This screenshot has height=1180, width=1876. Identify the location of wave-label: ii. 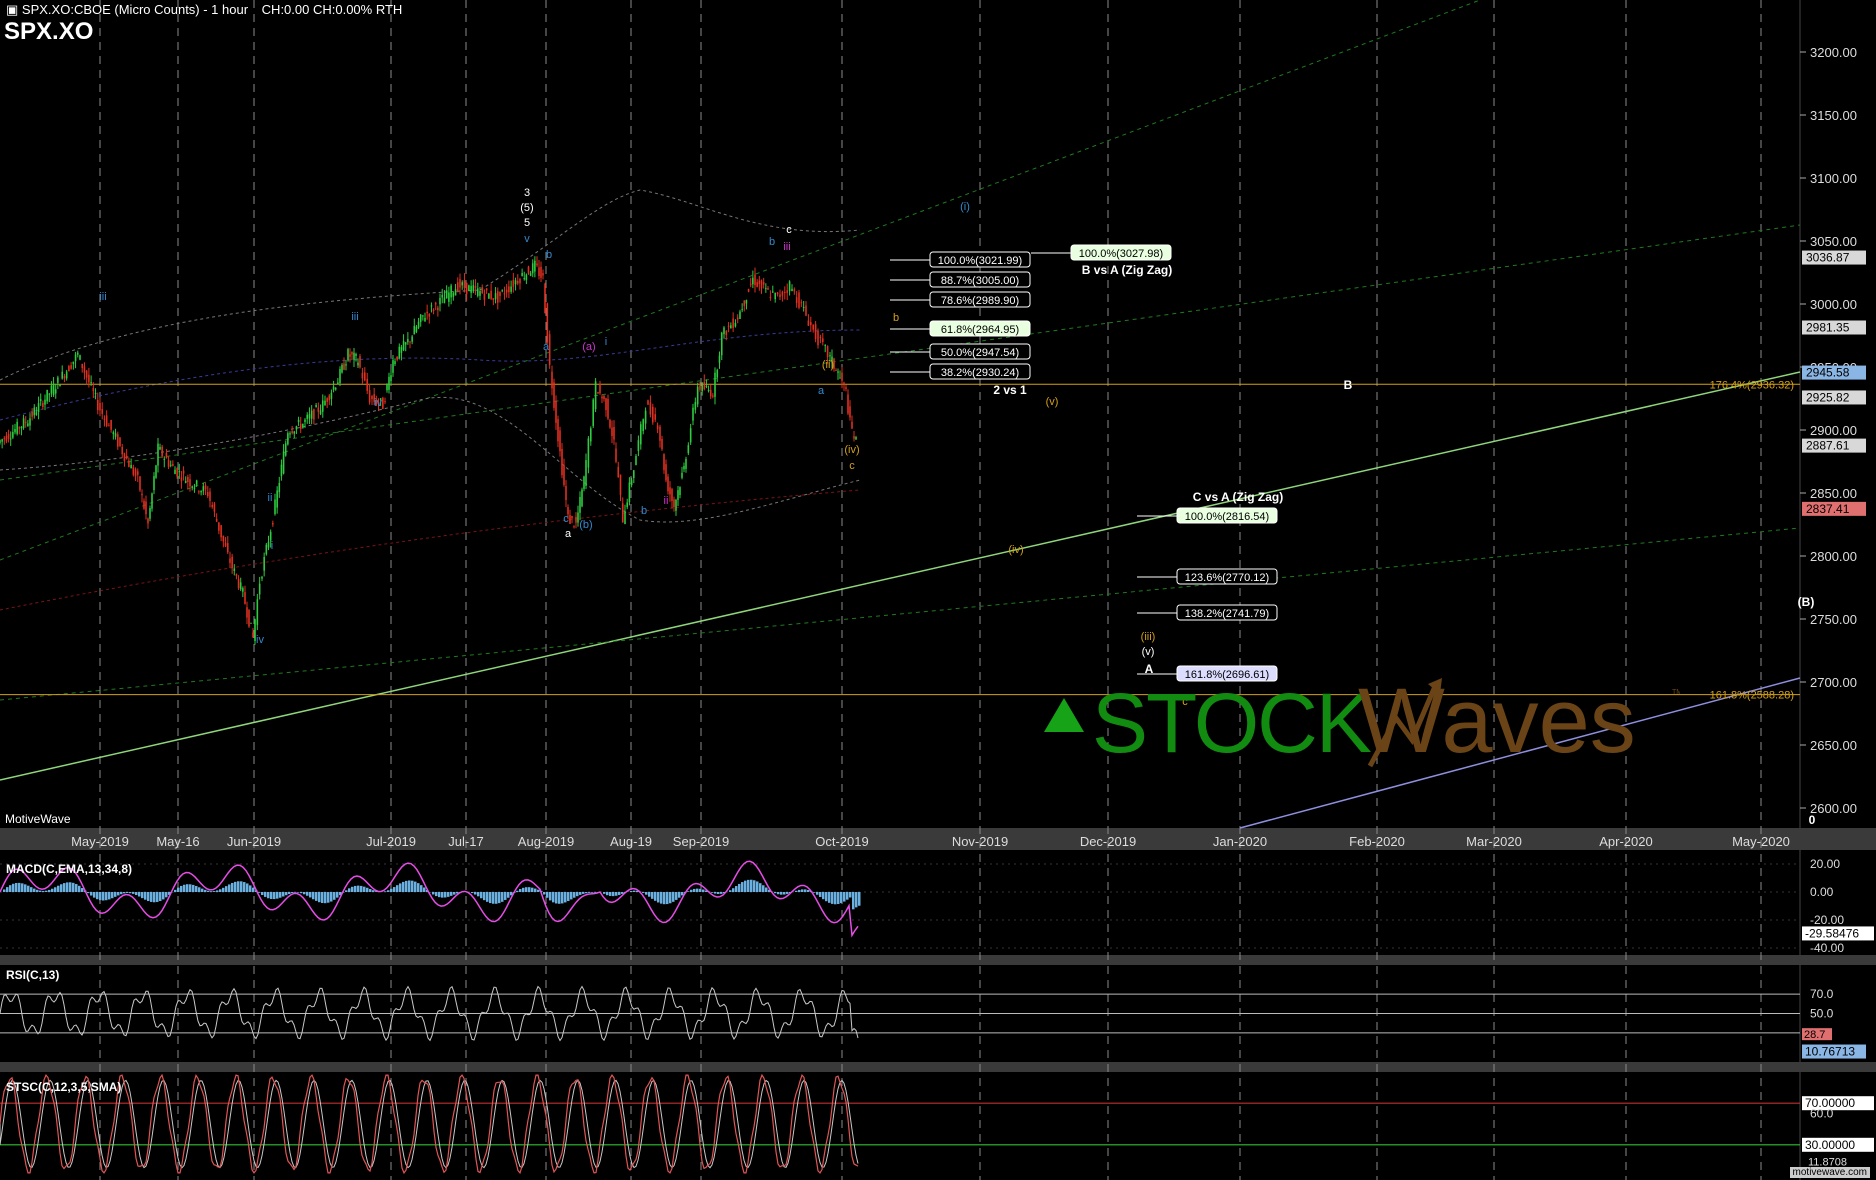
(666, 501).